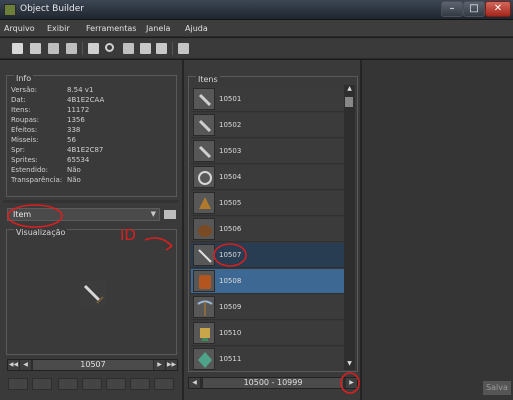  Describe the element at coordinates (35, 216) in the screenshot. I see `annotation-circle-category` at that location.